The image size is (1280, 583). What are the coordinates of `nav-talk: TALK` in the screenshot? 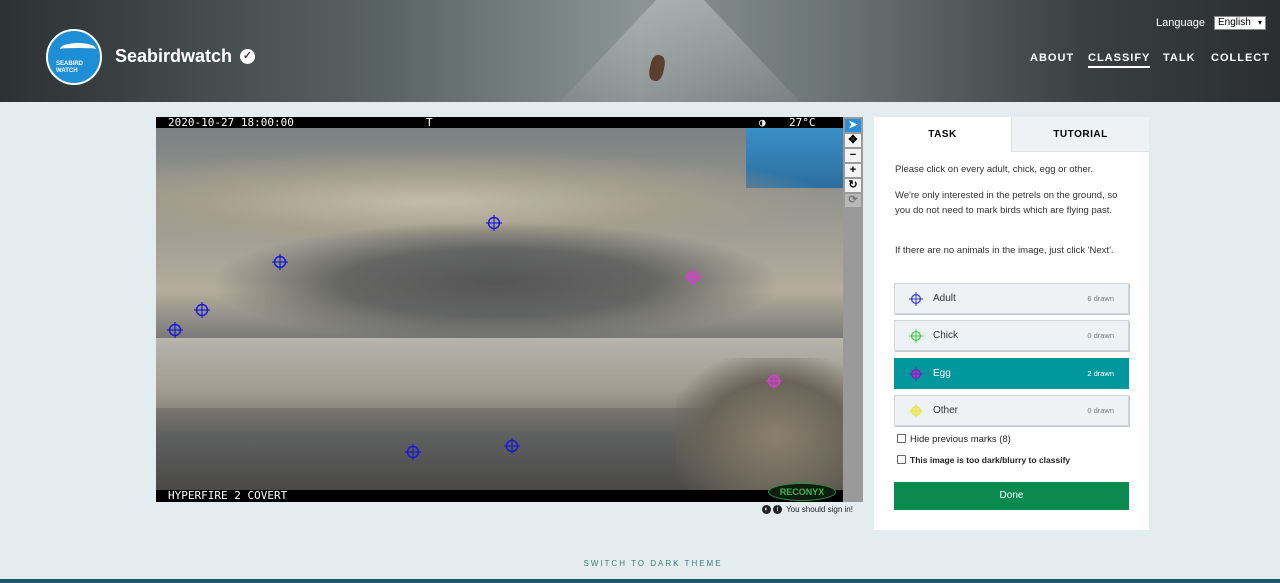 It's located at (1179, 58).